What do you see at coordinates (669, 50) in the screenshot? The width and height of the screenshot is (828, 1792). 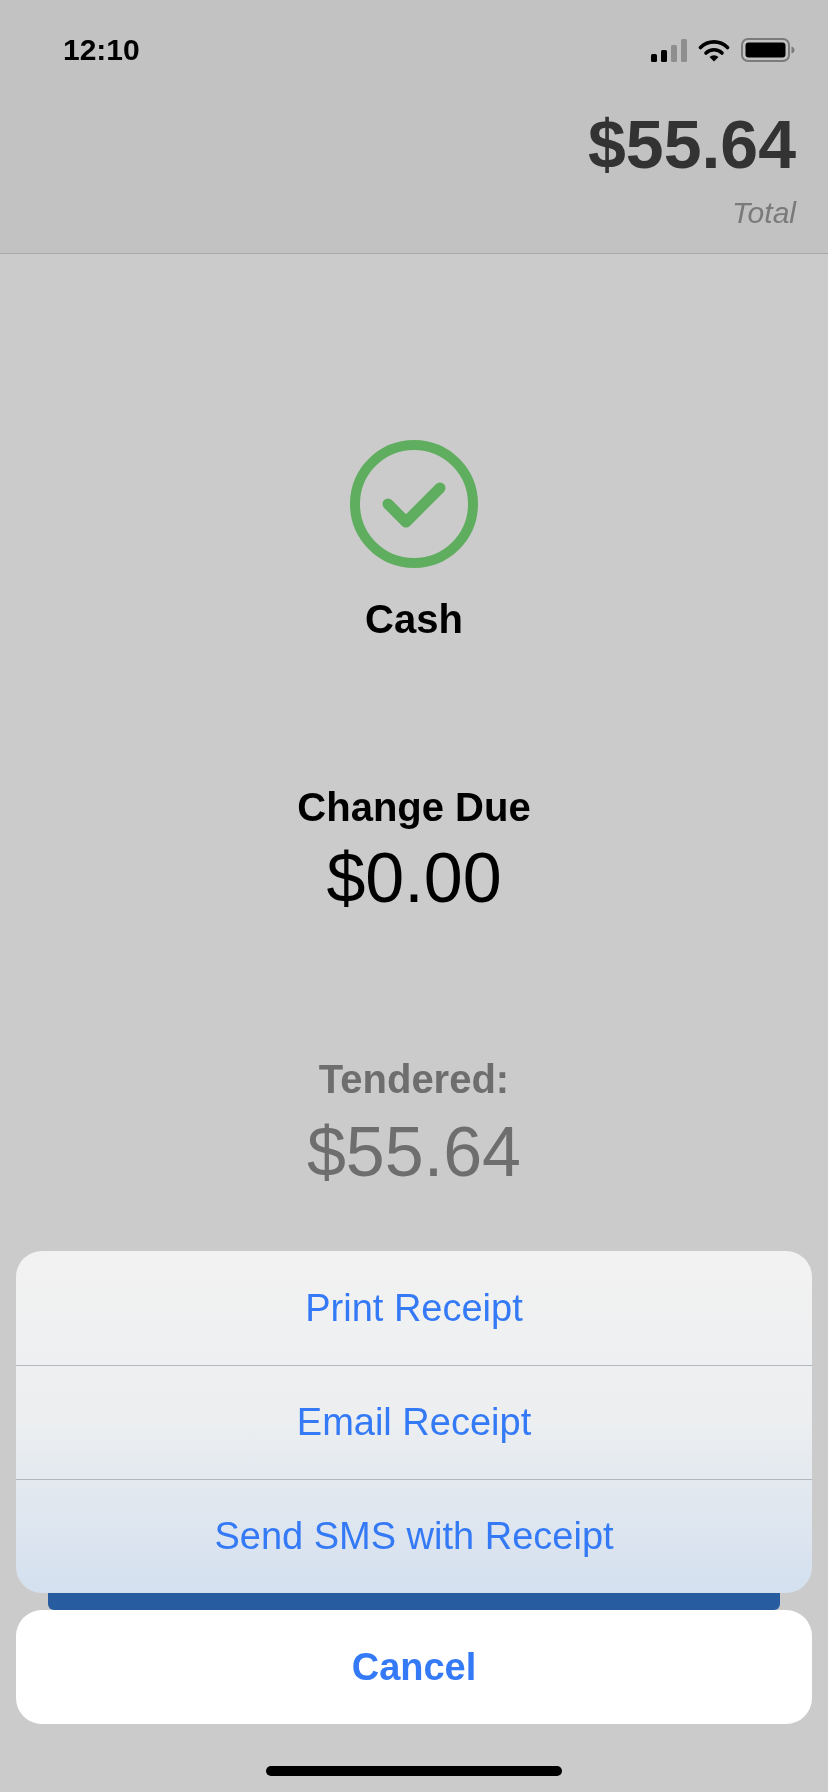 I see `signal-icon` at bounding box center [669, 50].